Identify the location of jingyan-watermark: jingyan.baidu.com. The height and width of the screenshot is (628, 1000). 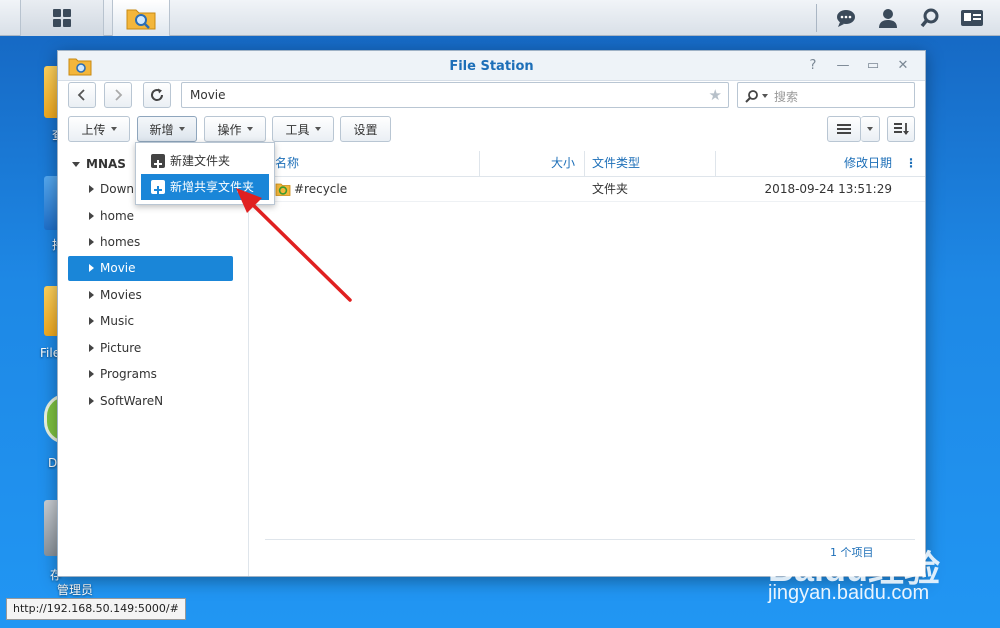
(849, 593).